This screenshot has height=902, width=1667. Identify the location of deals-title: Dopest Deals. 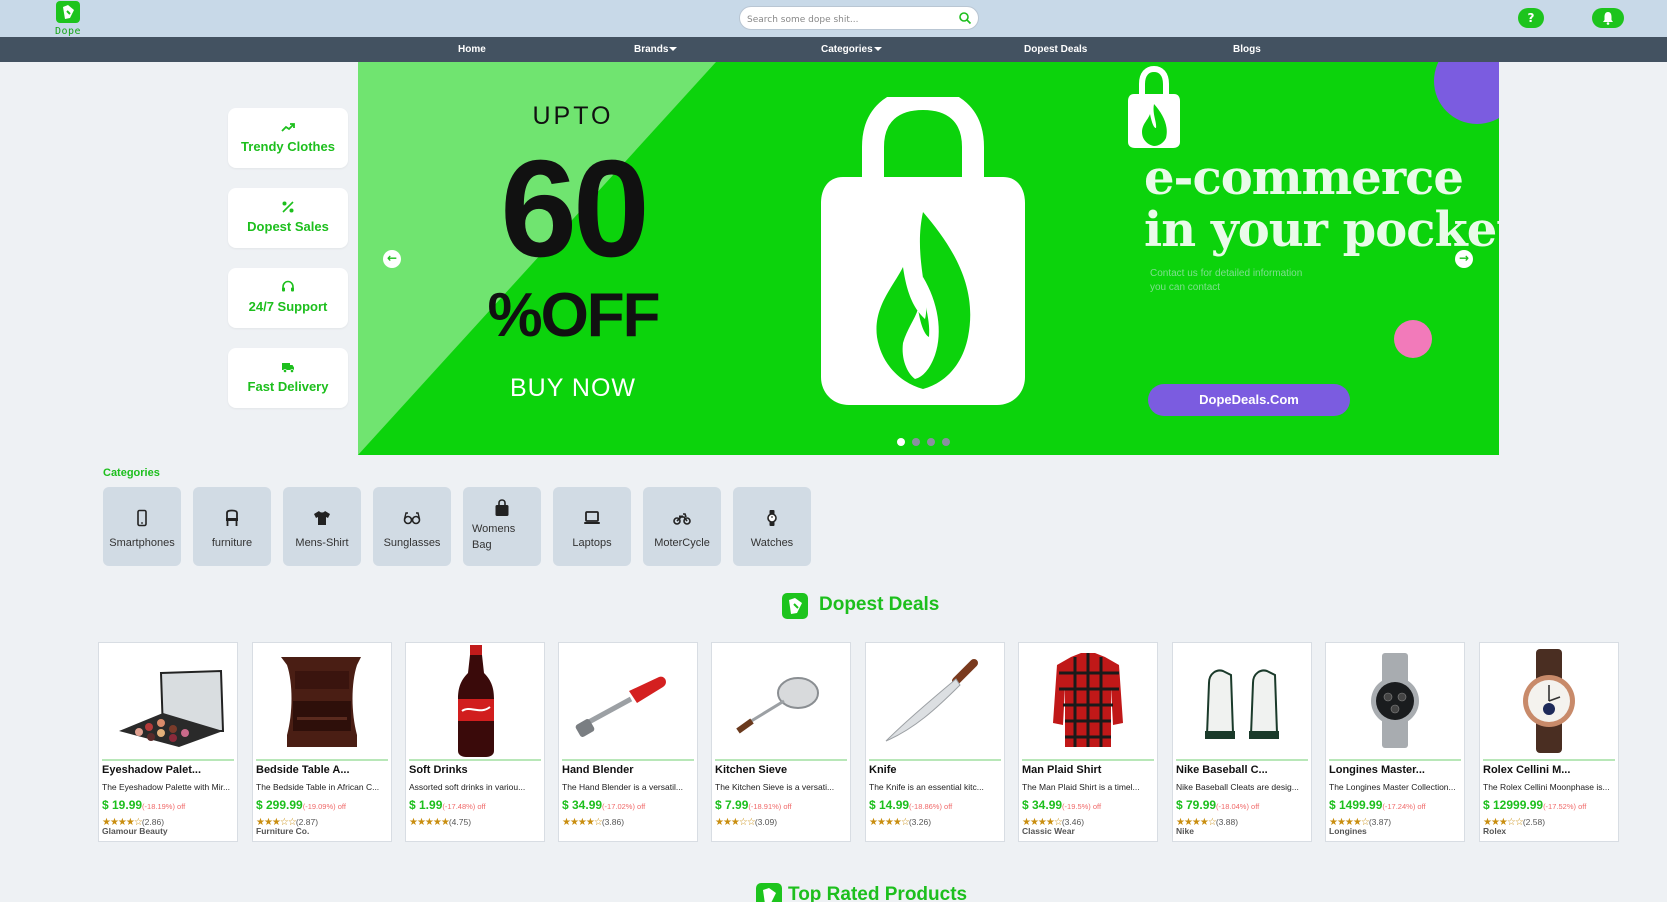
(879, 604).